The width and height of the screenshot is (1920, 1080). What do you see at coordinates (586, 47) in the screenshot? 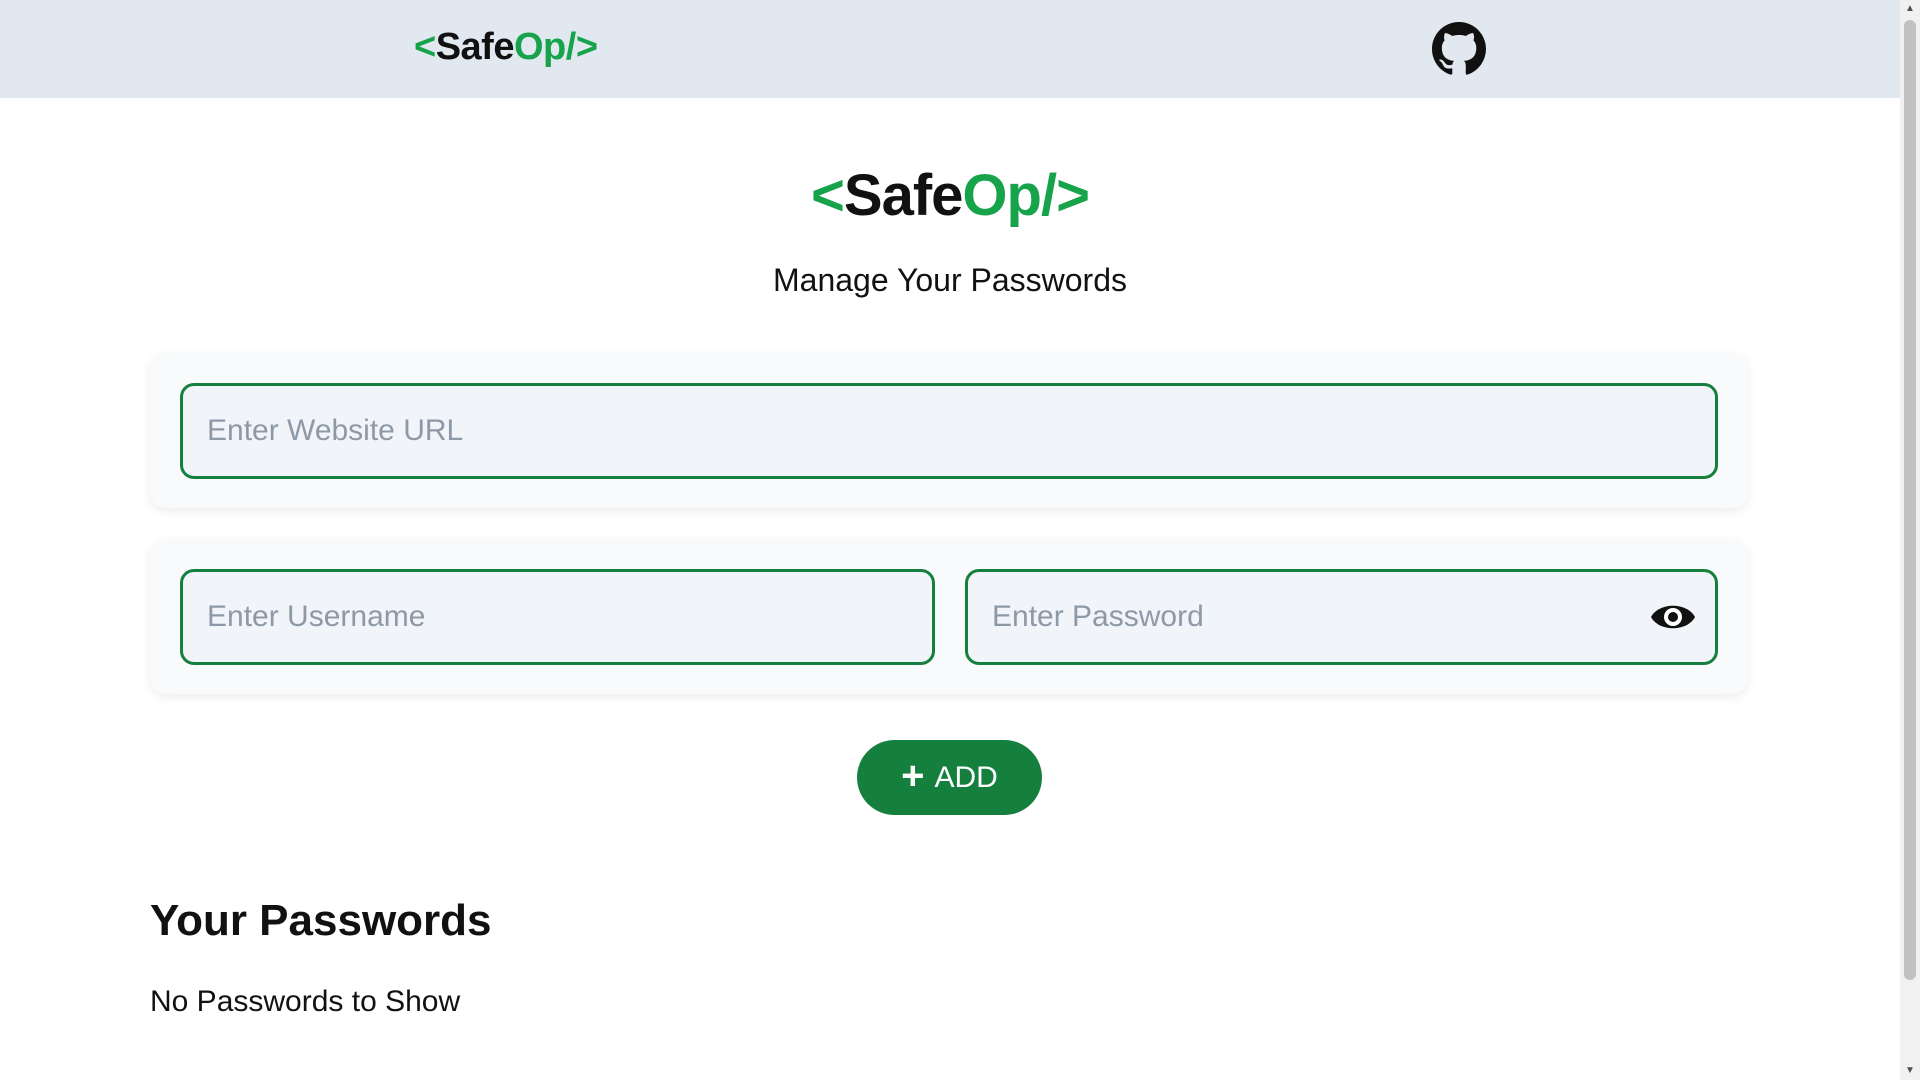
I see `logo-close-bracket: >` at bounding box center [586, 47].